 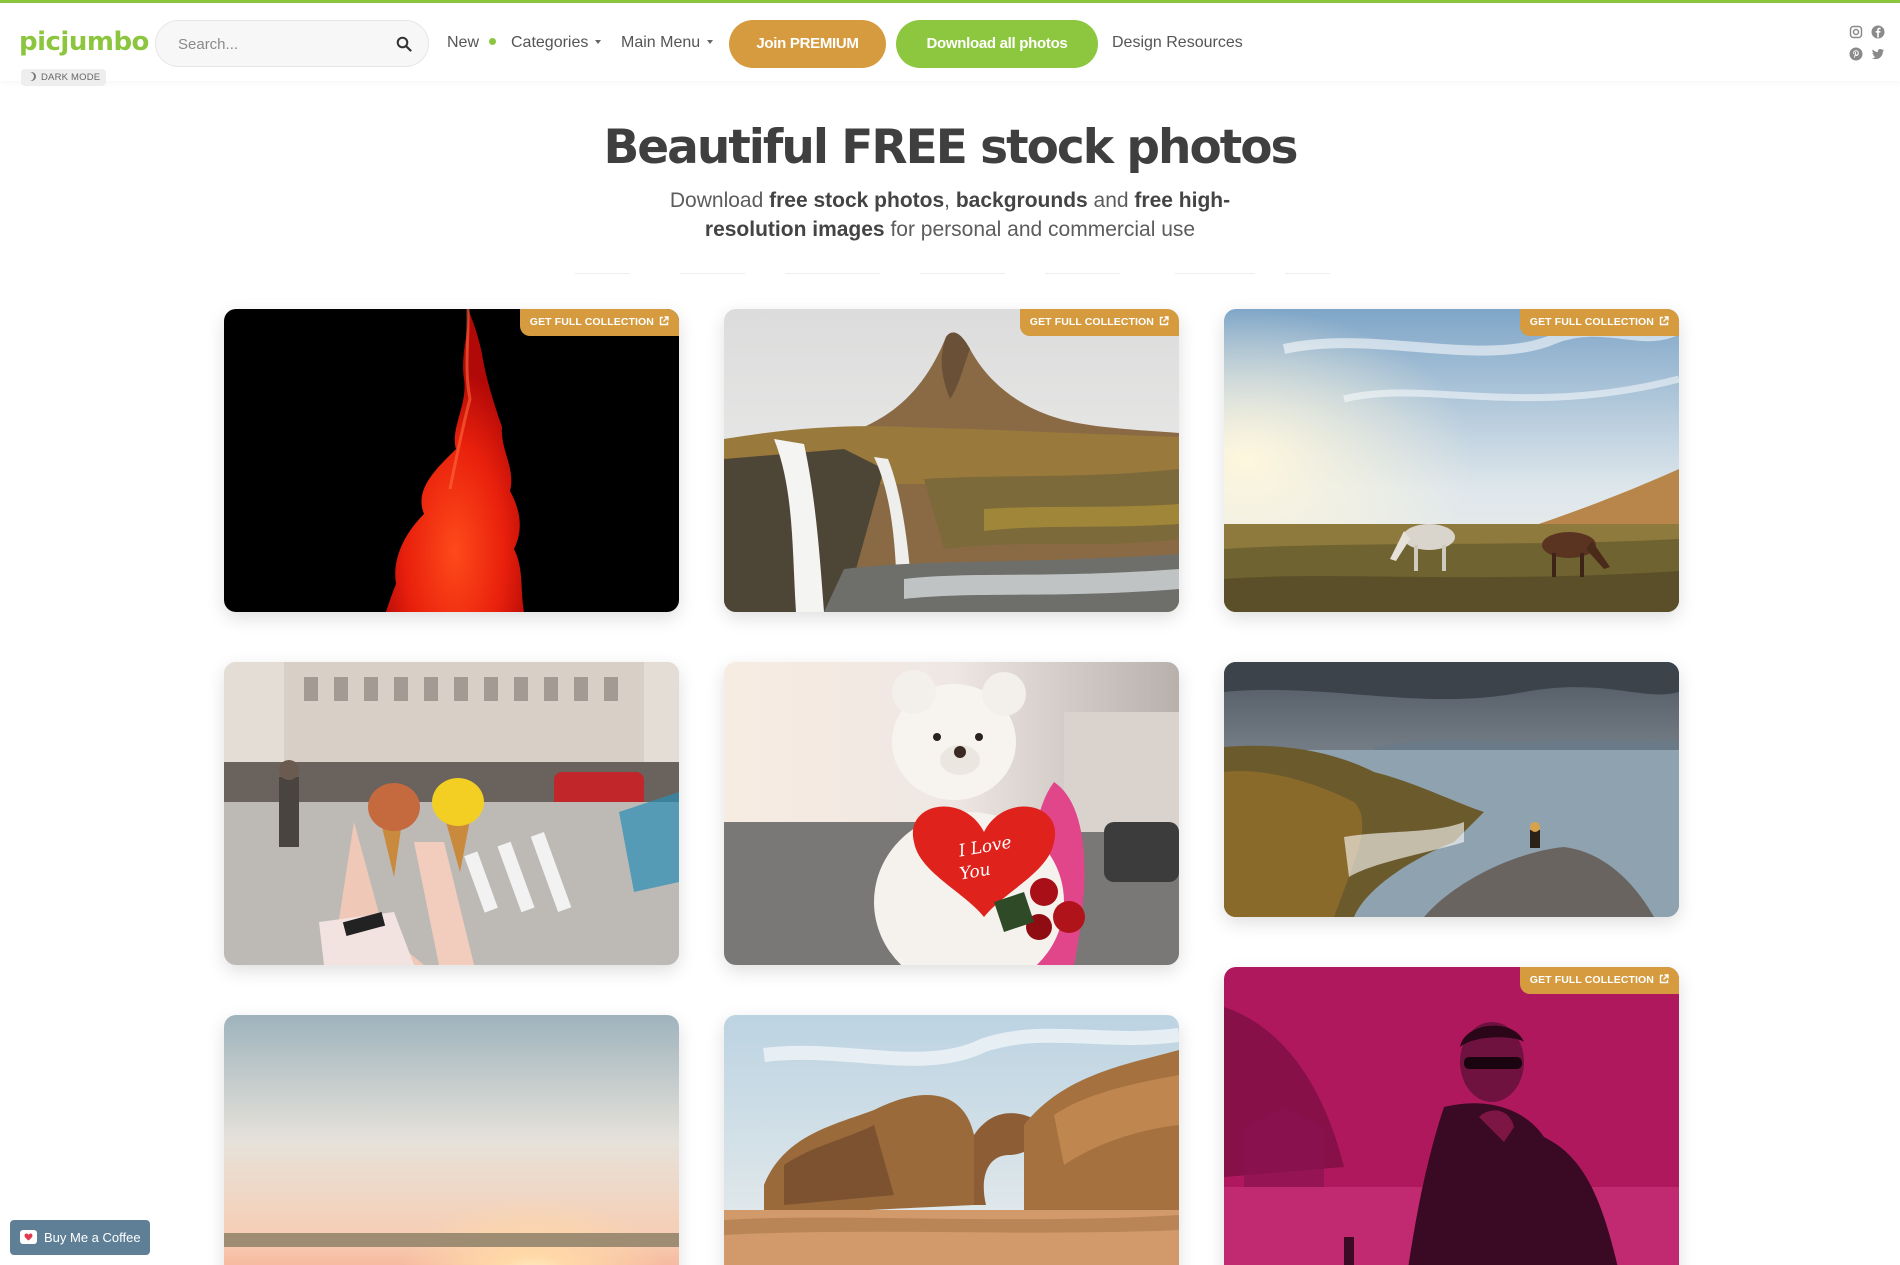 I want to click on page-title: Beautiful FREE stock photos, so click(x=950, y=147).